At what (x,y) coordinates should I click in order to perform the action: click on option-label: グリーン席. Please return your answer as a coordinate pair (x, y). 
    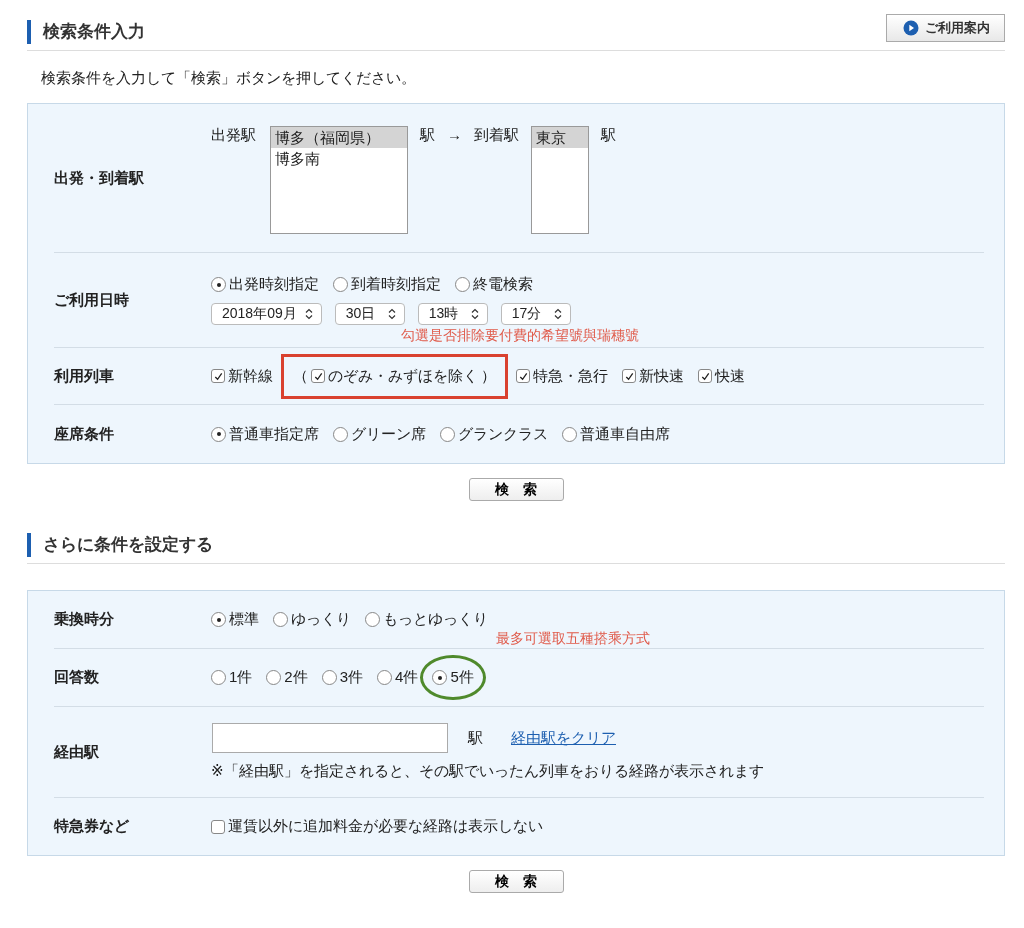
    Looking at the image, I should click on (388, 434).